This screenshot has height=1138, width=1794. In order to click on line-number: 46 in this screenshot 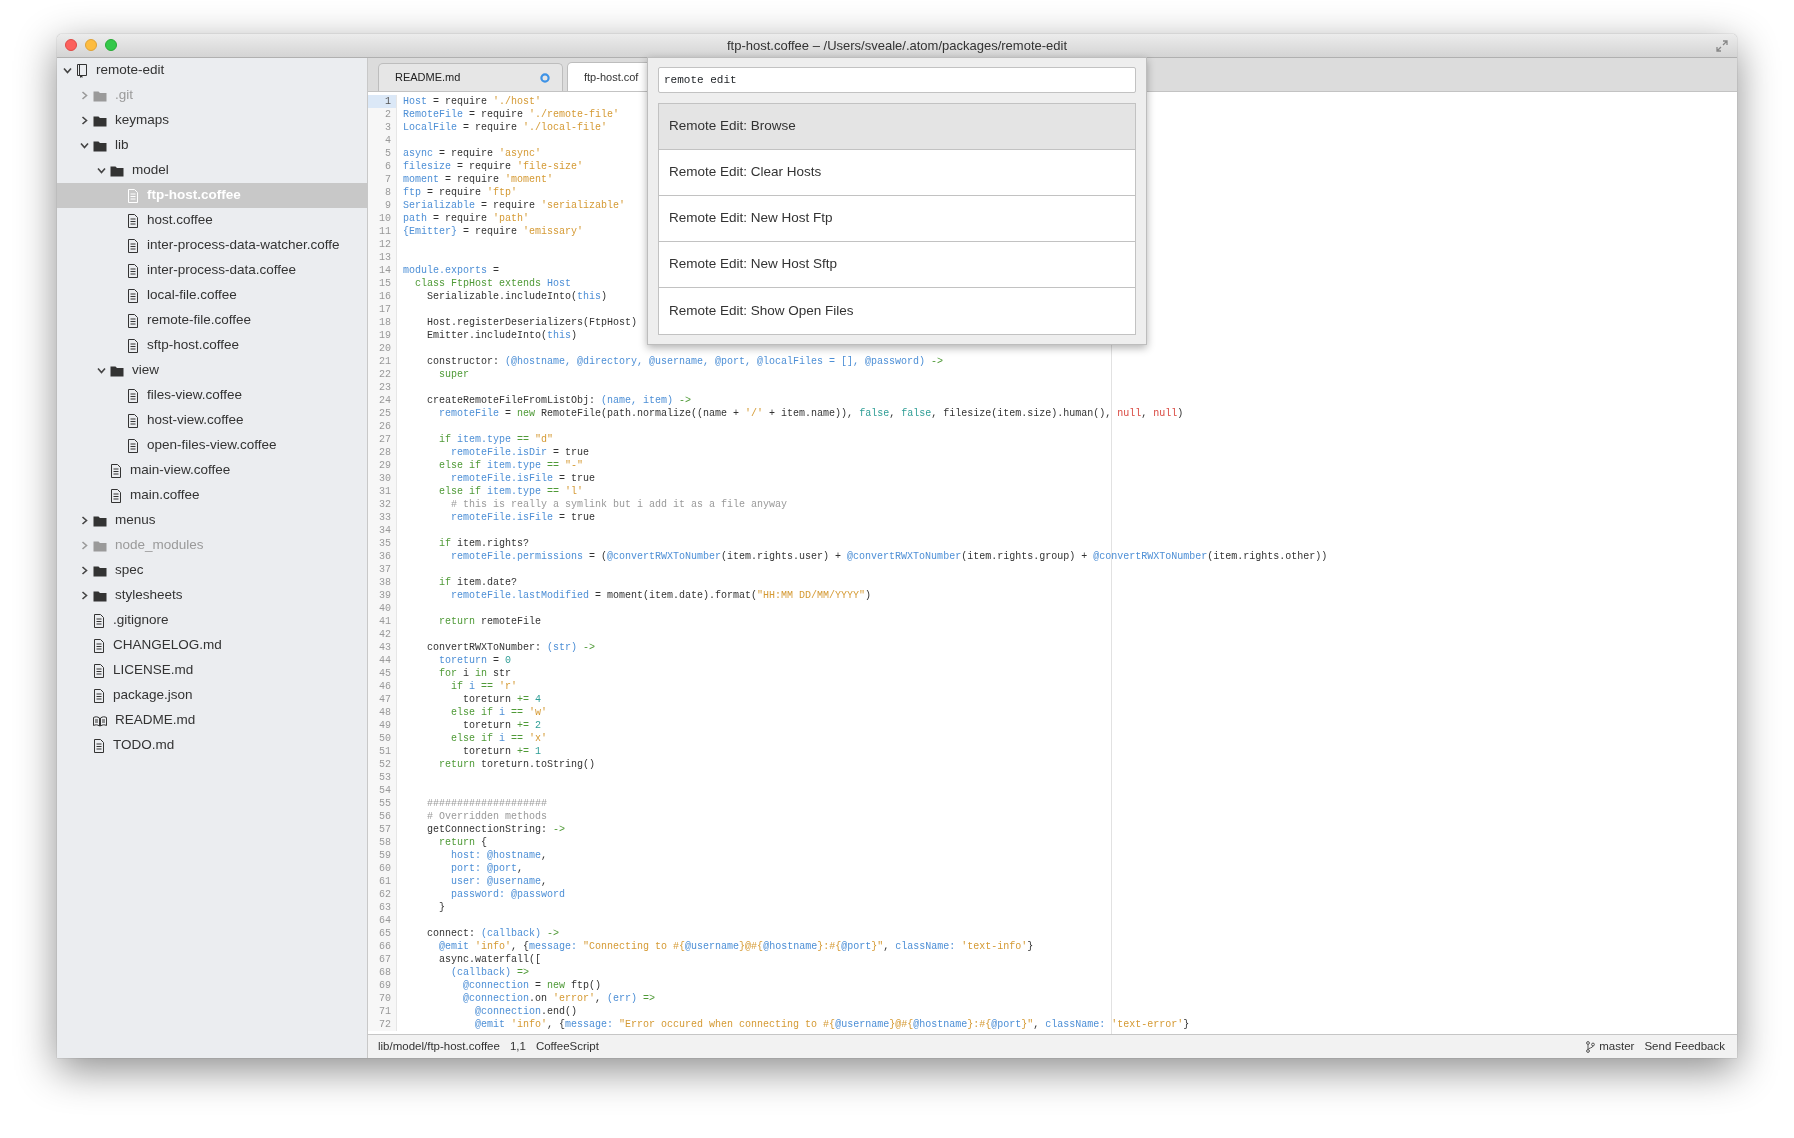, I will do `click(382, 686)`.